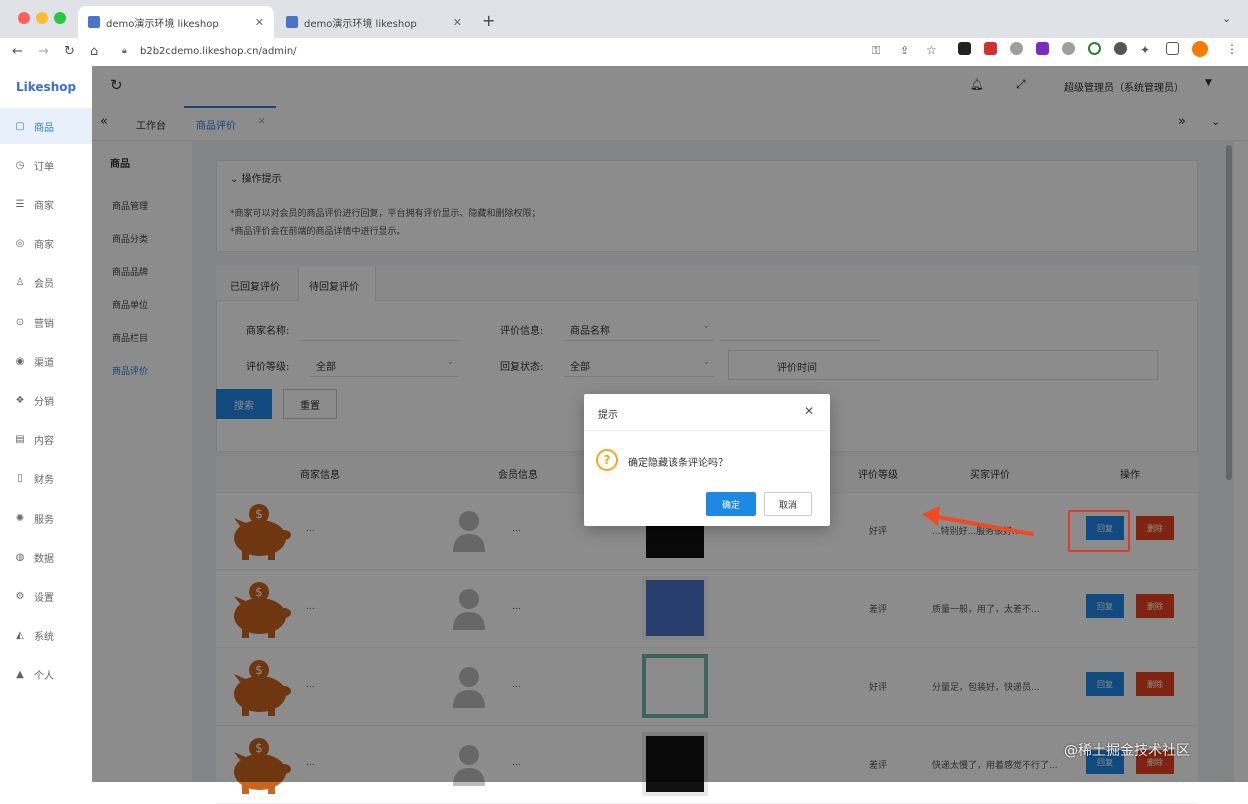 The height and width of the screenshot is (804, 1248). What do you see at coordinates (20, 322) in the screenshot?
I see `marketing-icon: ⊙` at bounding box center [20, 322].